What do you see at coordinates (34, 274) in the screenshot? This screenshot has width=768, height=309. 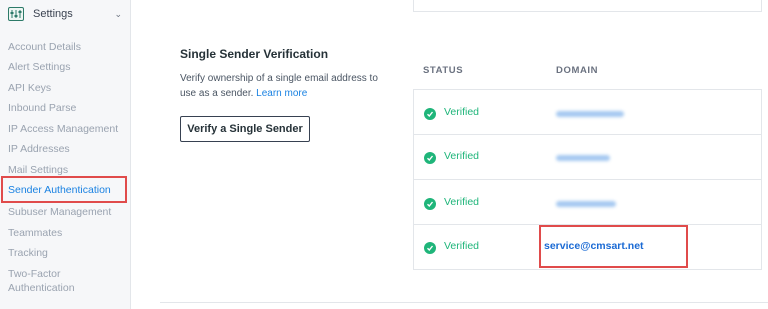 I see `sidebar-item-two-factor: Two-Factor` at bounding box center [34, 274].